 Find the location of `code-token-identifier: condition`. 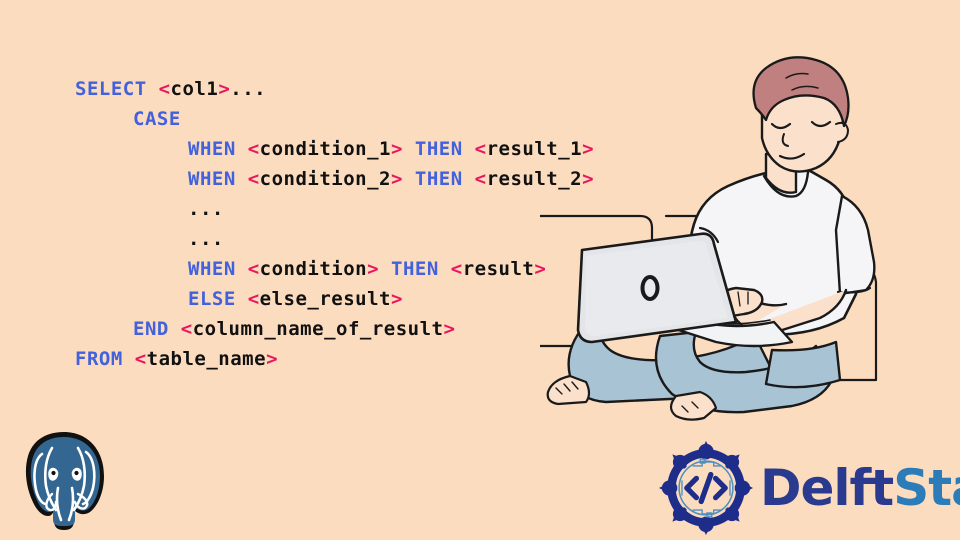

code-token-identifier: condition is located at coordinates (313, 269).